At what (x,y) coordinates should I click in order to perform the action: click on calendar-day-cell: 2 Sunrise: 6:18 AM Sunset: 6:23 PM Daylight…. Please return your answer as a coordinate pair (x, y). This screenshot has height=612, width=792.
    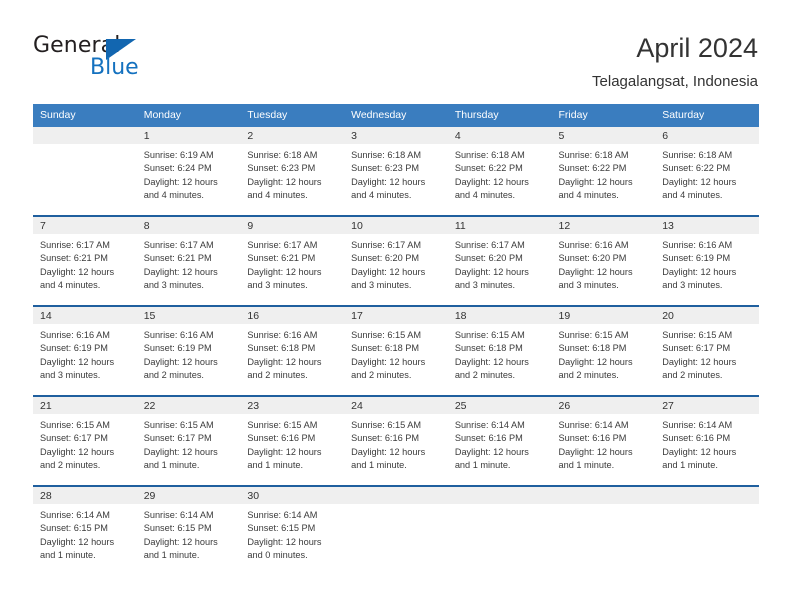
    Looking at the image, I should click on (292, 171).